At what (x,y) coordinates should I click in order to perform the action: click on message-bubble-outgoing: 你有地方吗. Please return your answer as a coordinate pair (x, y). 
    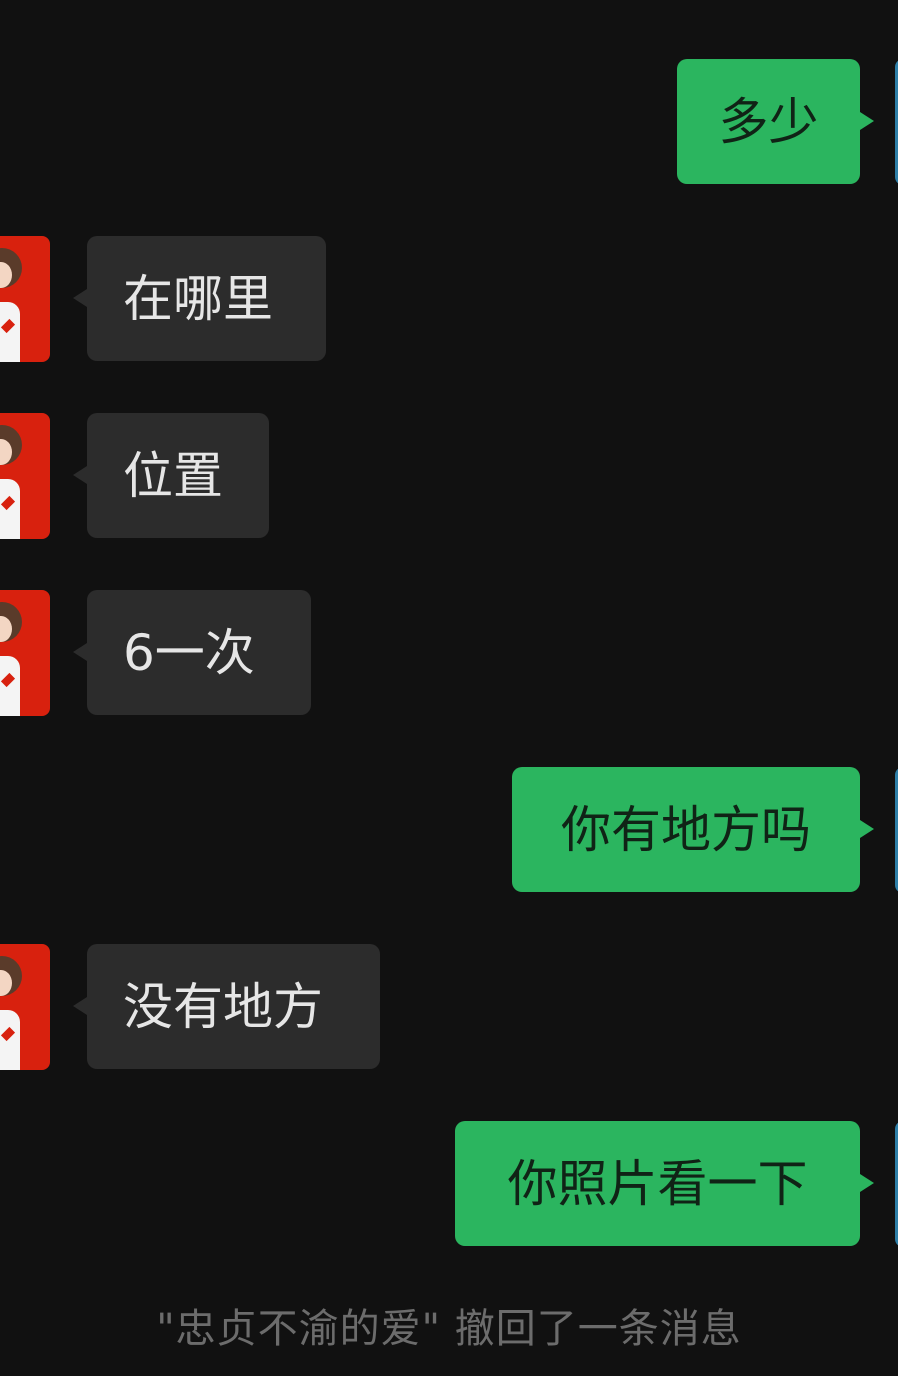
    Looking at the image, I should click on (686, 829).